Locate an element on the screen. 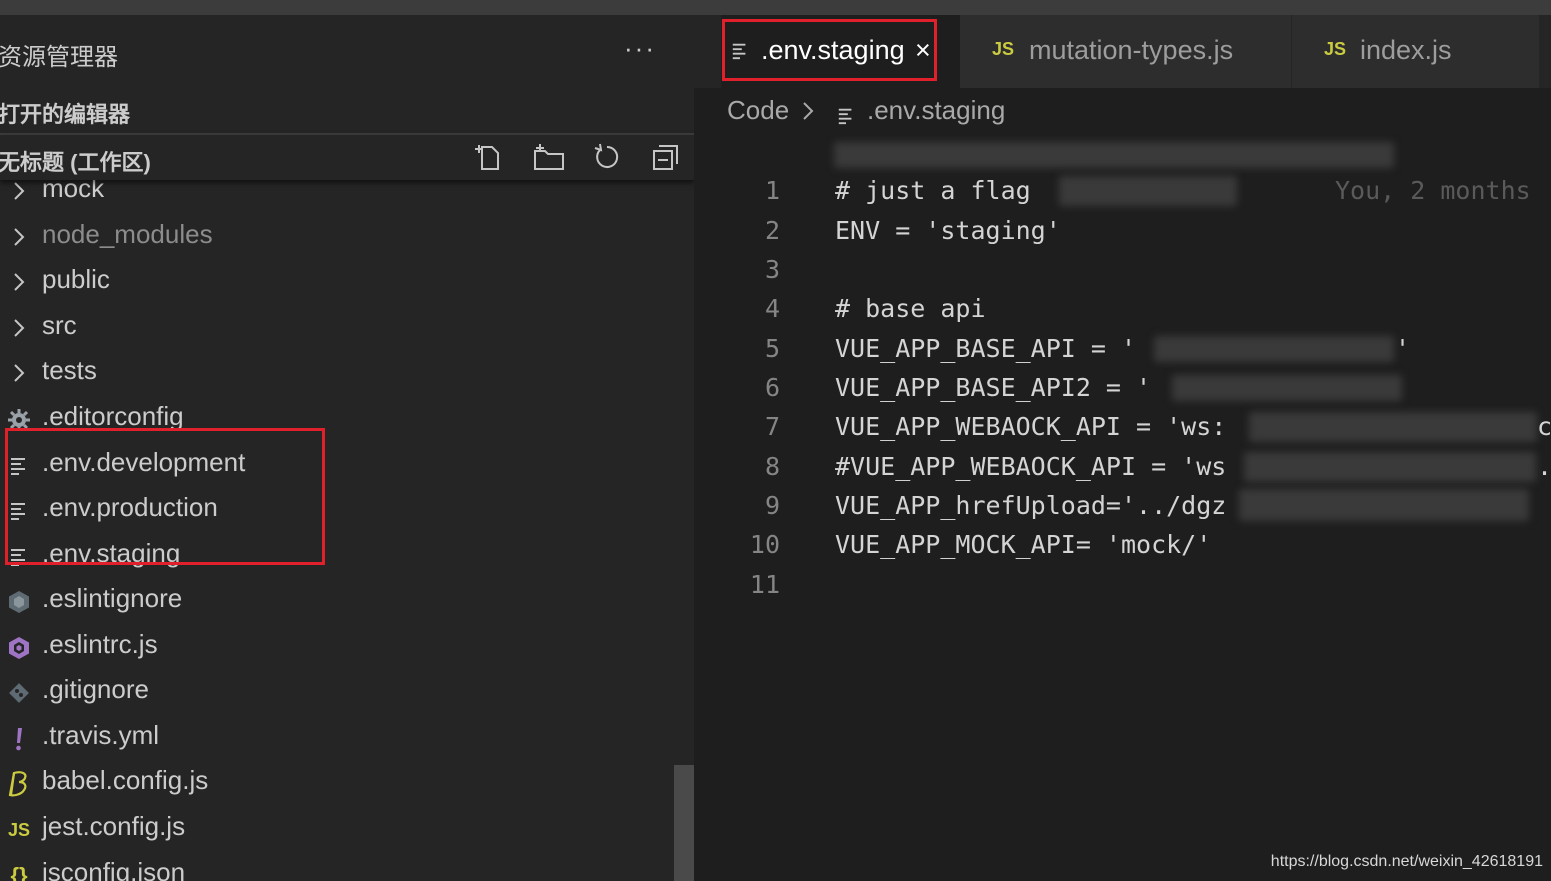 The width and height of the screenshot is (1551, 881). line-text: VUE_APP_WEBAOCK_API = 'ws: is located at coordinates (1031, 426).